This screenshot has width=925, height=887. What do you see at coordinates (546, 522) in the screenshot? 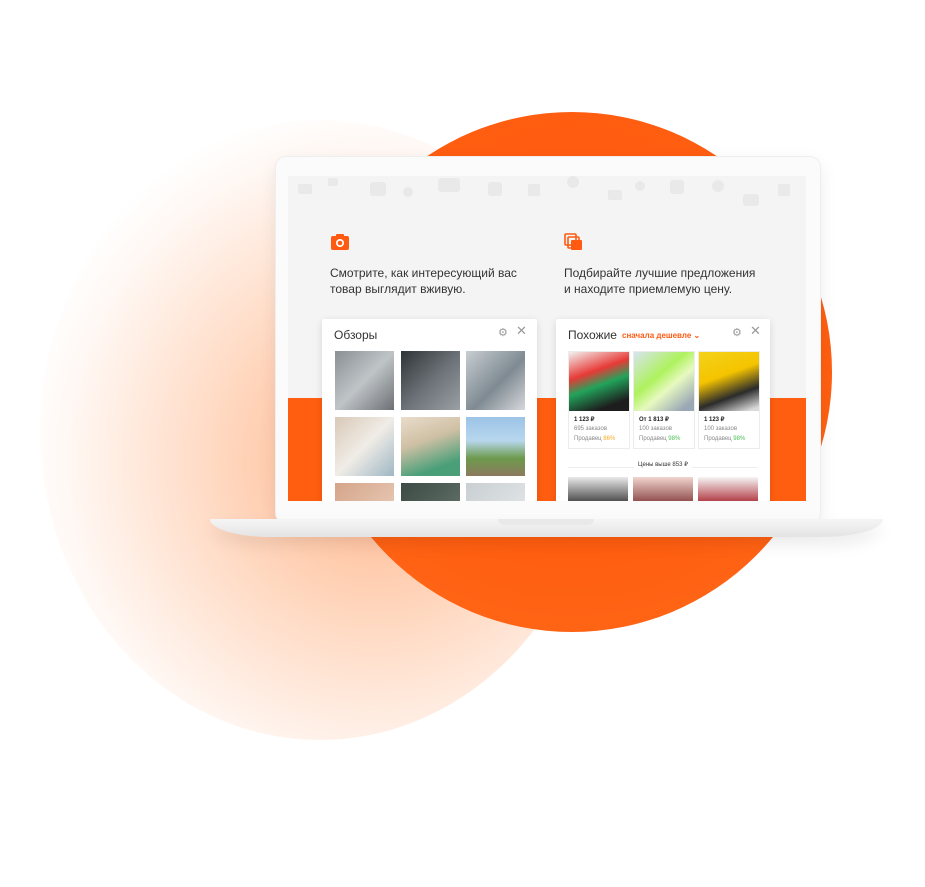
I see `laptop-notch` at bounding box center [546, 522].